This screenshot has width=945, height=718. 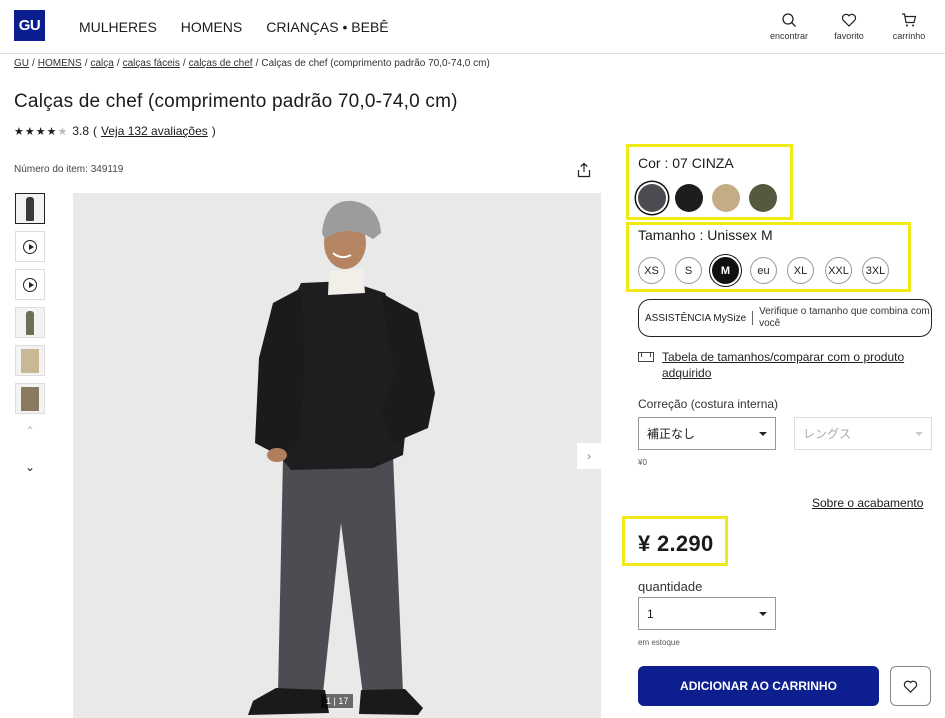 What do you see at coordinates (686, 163) in the screenshot?
I see `color-label: Cor : 07 CINZA` at bounding box center [686, 163].